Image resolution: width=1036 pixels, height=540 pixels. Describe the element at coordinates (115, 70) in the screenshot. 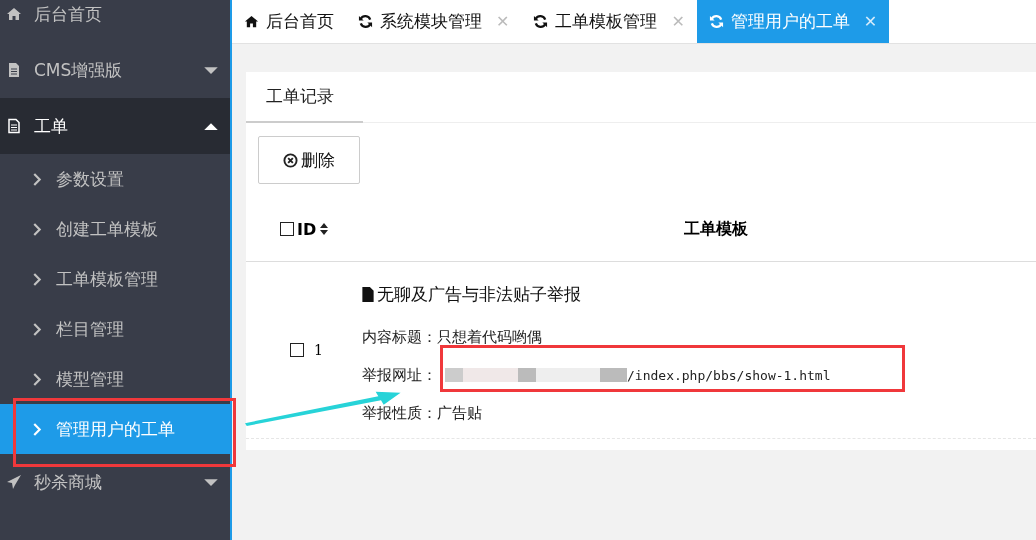

I see `sidebar-item: CMS增强版` at that location.